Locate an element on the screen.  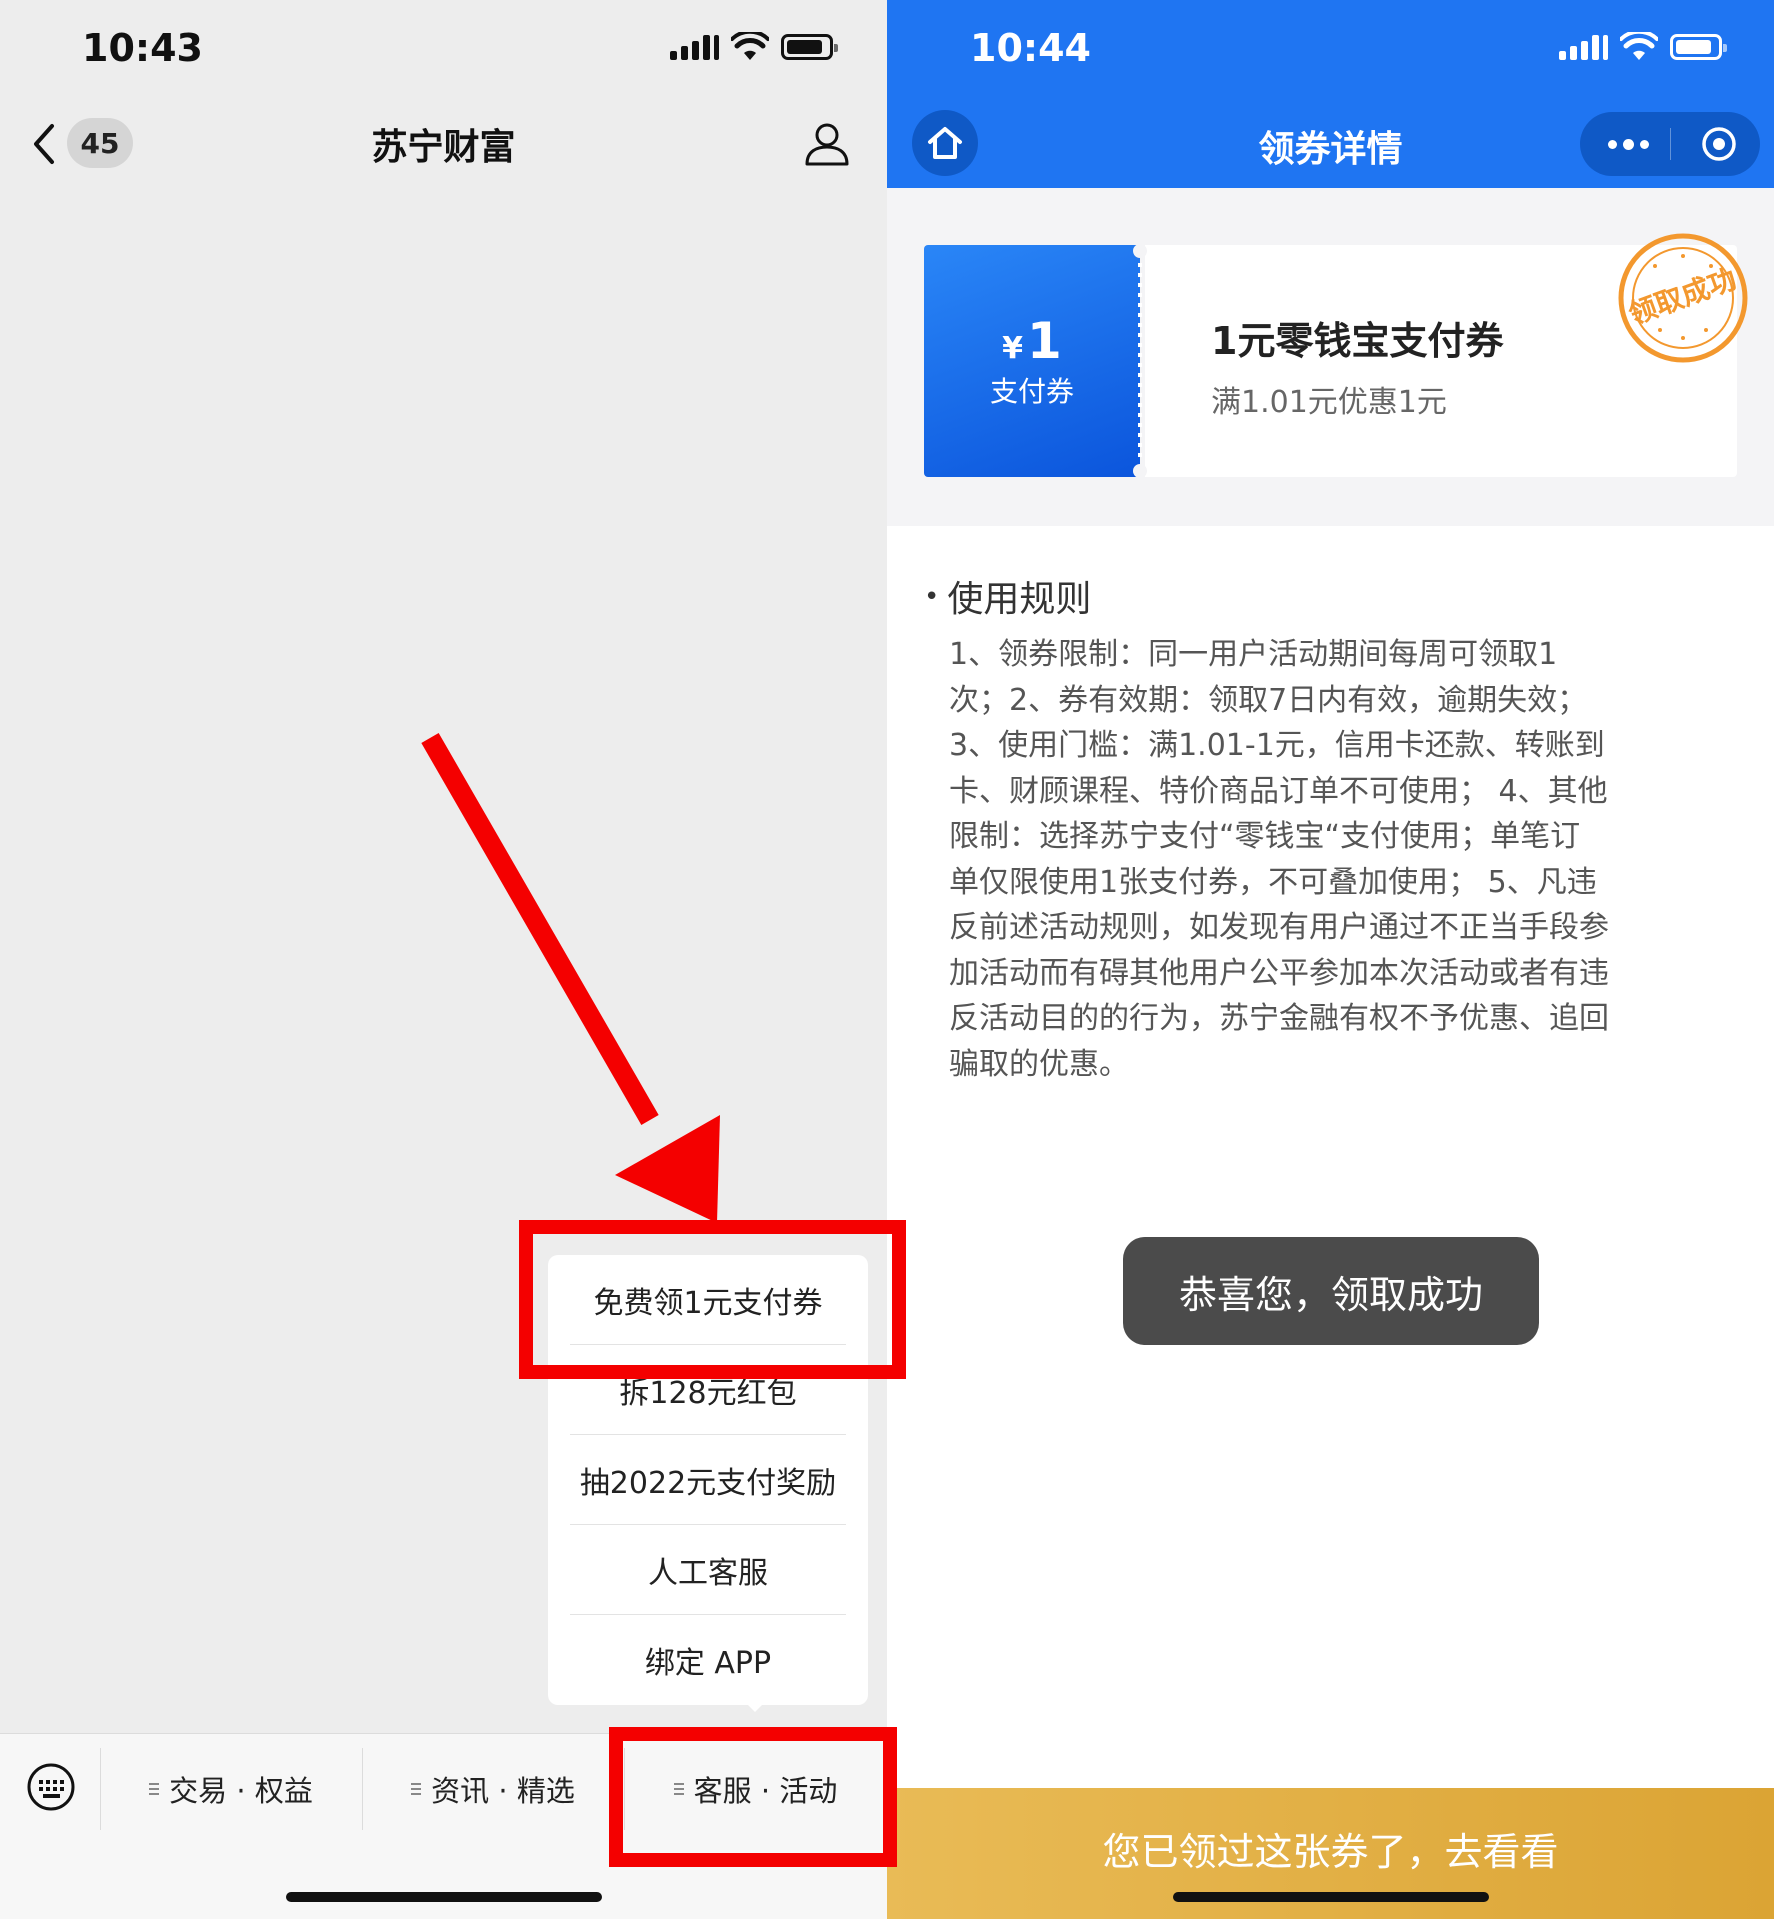
tab-trade-rights: 交易 · 权益 is located at coordinates (231, 1789).